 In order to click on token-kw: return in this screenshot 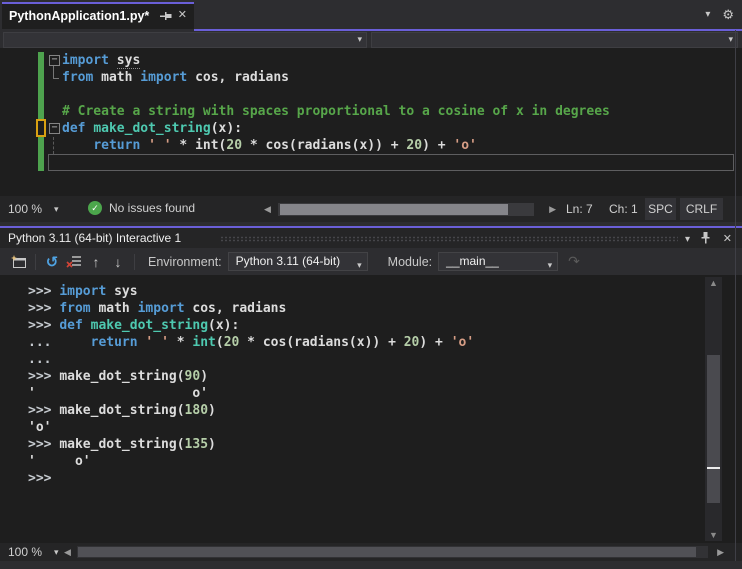, I will do `click(114, 342)`.